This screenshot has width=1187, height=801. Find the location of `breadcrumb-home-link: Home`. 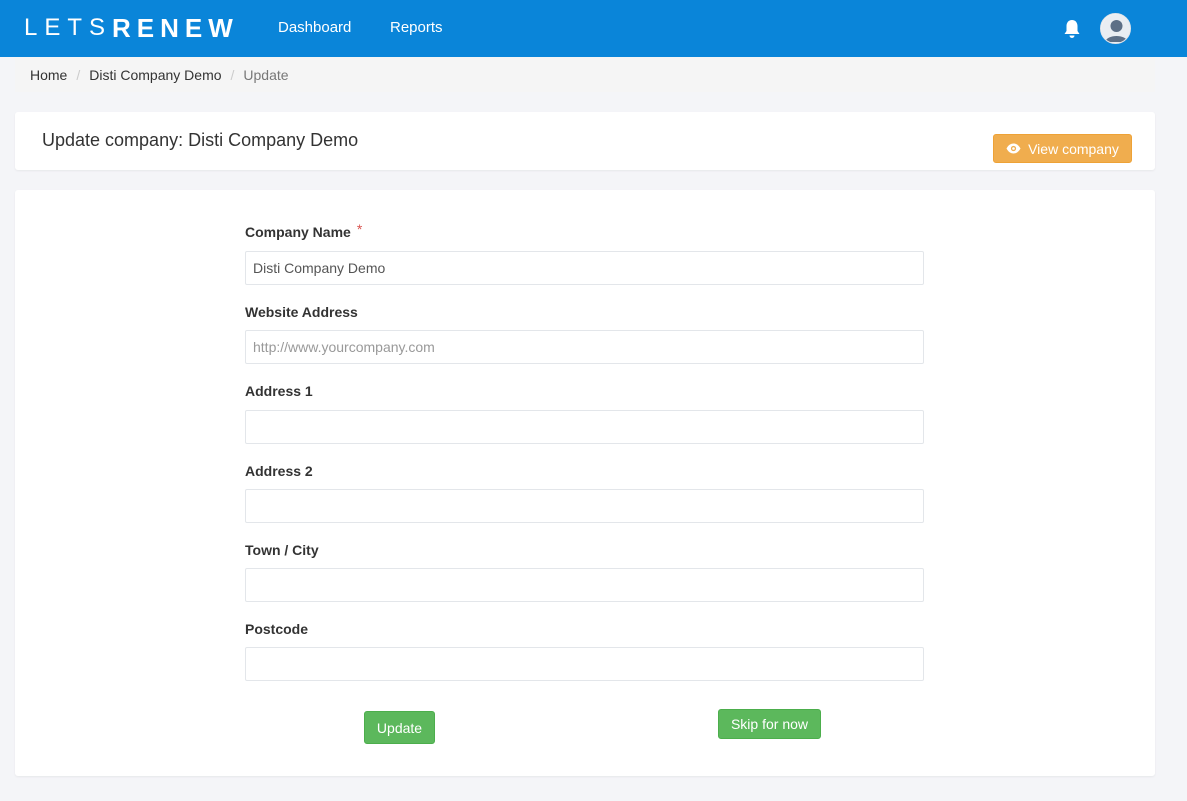

breadcrumb-home-link: Home is located at coordinates (48, 75).